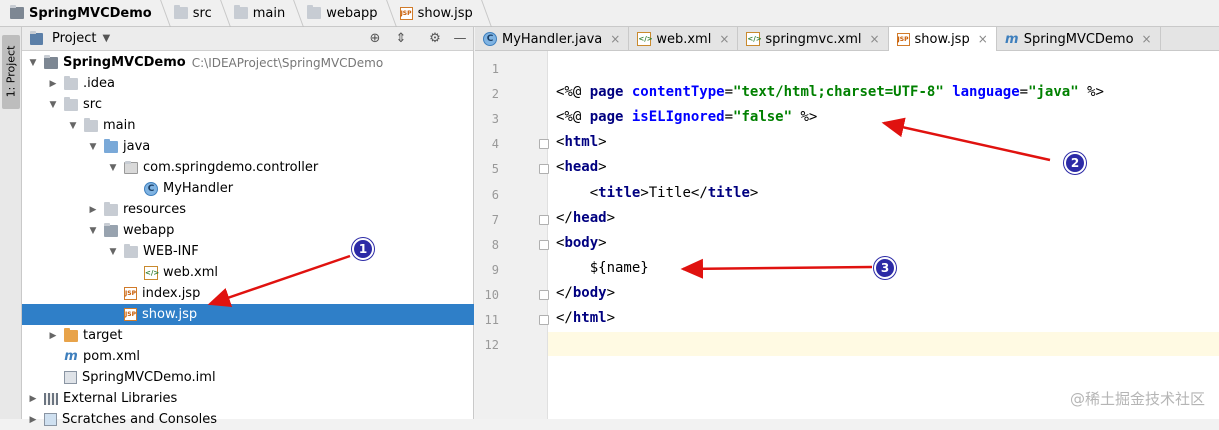 The height and width of the screenshot is (430, 1219). Describe the element at coordinates (170, 314) in the screenshot. I see `tree-item-label: show.jsp` at that location.